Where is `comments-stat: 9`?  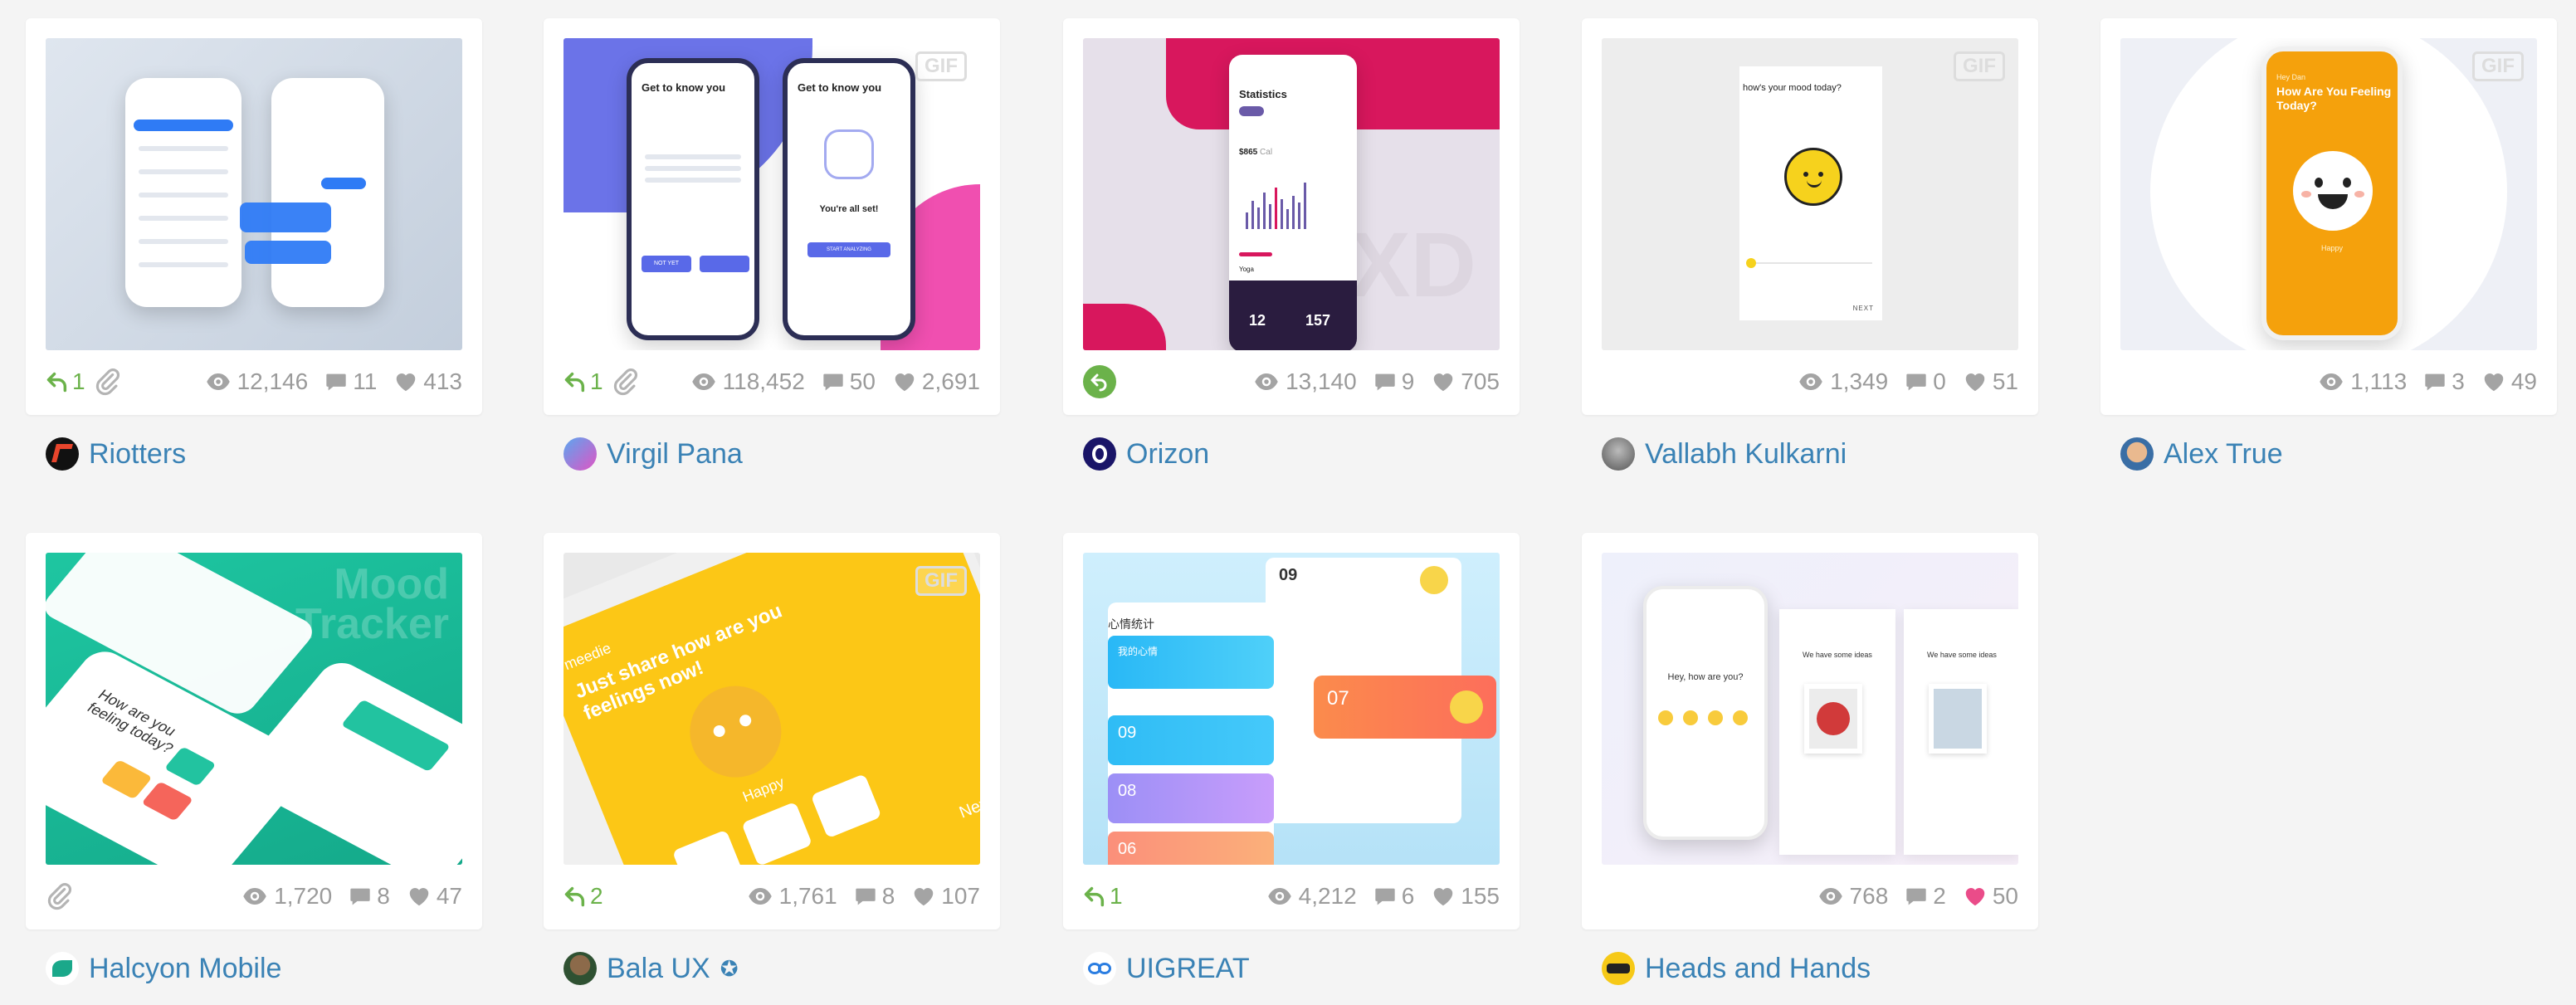
comments-stat: 9 is located at coordinates (1394, 381).